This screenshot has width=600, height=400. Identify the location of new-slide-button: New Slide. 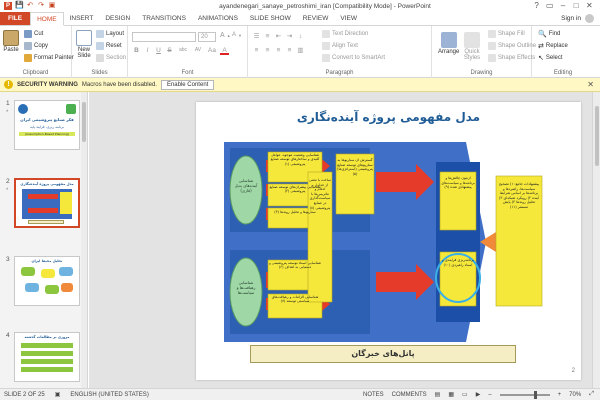
(84, 44).